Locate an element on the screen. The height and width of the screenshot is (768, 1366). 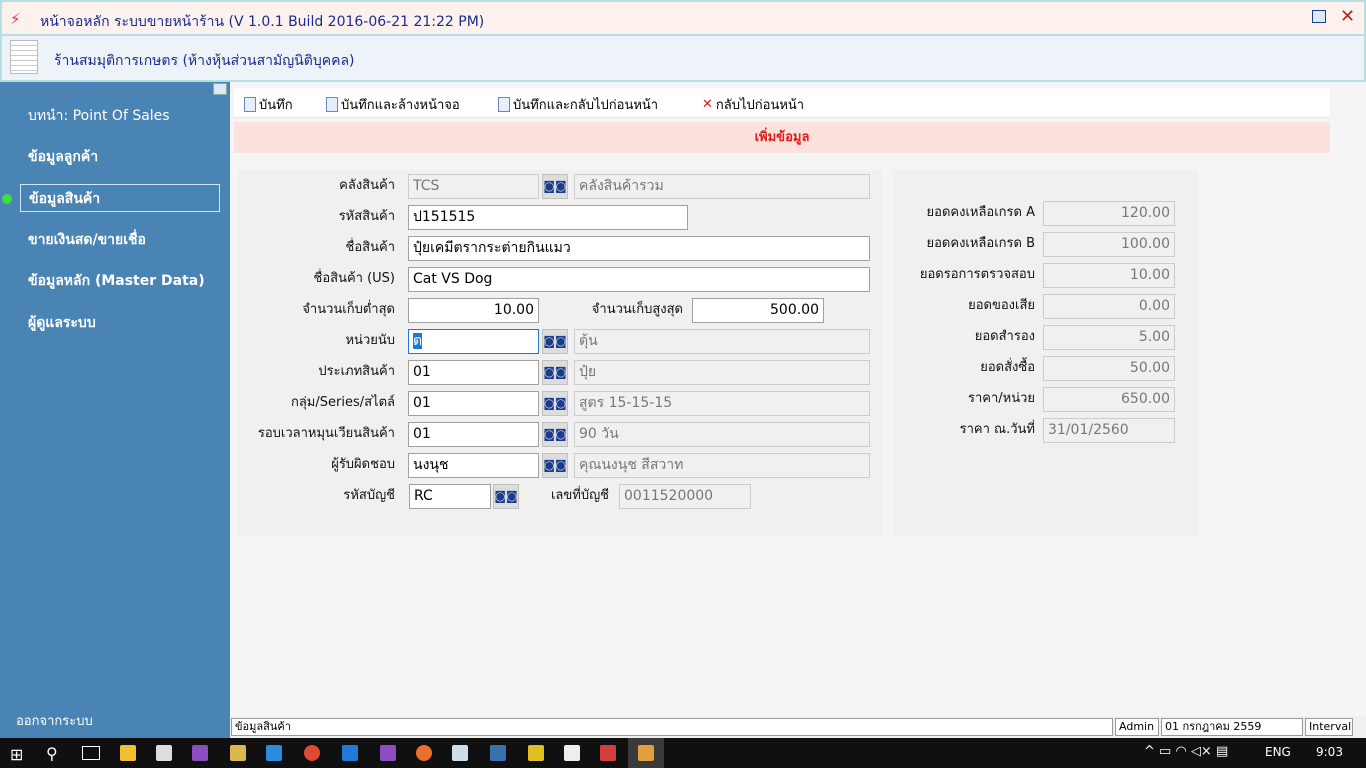
search-icon: ⚲ is located at coordinates (52, 753).